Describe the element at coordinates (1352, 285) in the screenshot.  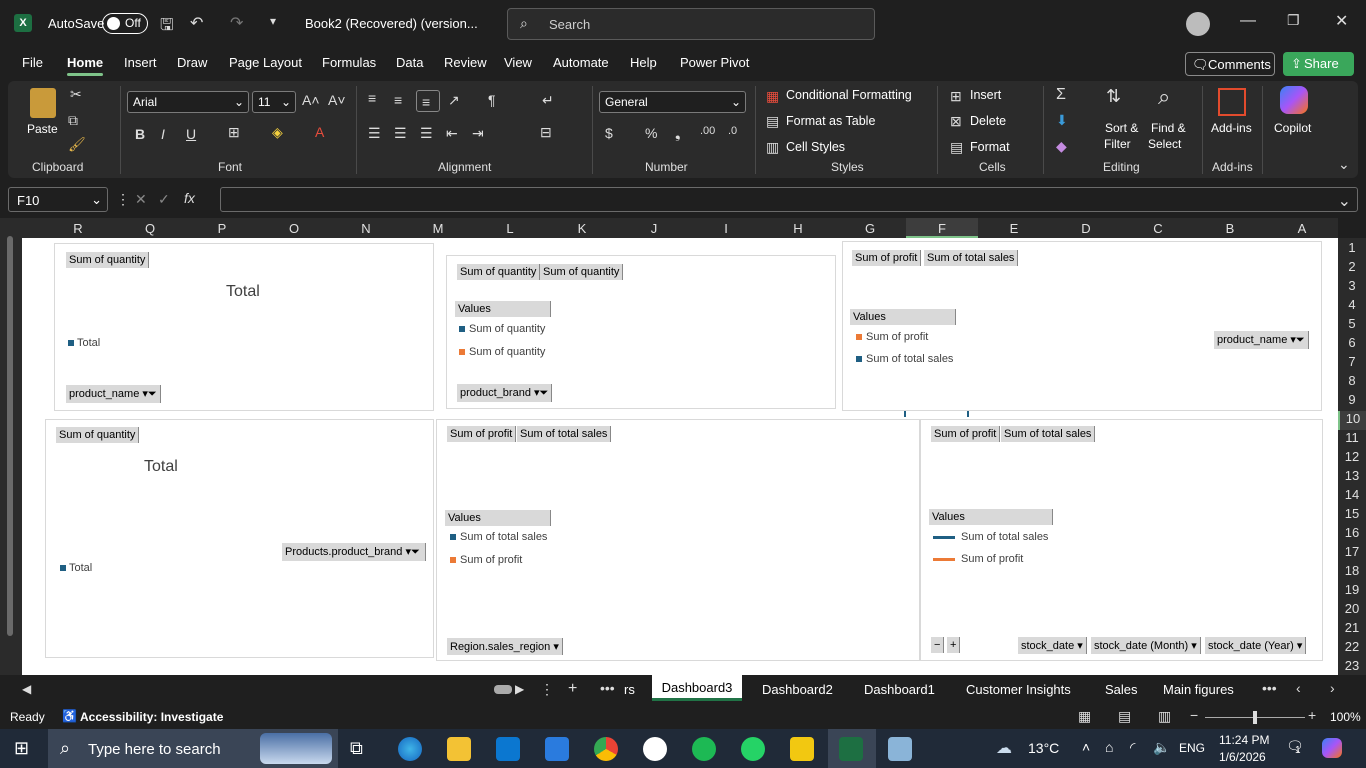
I see `row-header: 3` at that location.